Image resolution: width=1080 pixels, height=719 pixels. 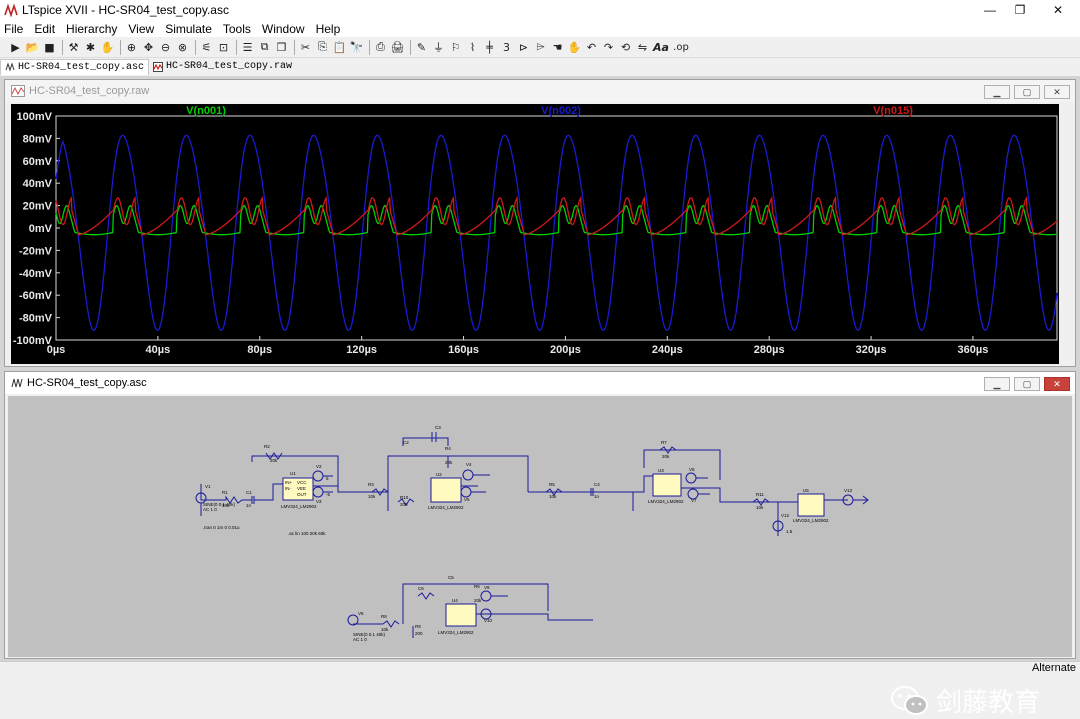 I want to click on menu-edit: Edit, so click(x=44, y=29).